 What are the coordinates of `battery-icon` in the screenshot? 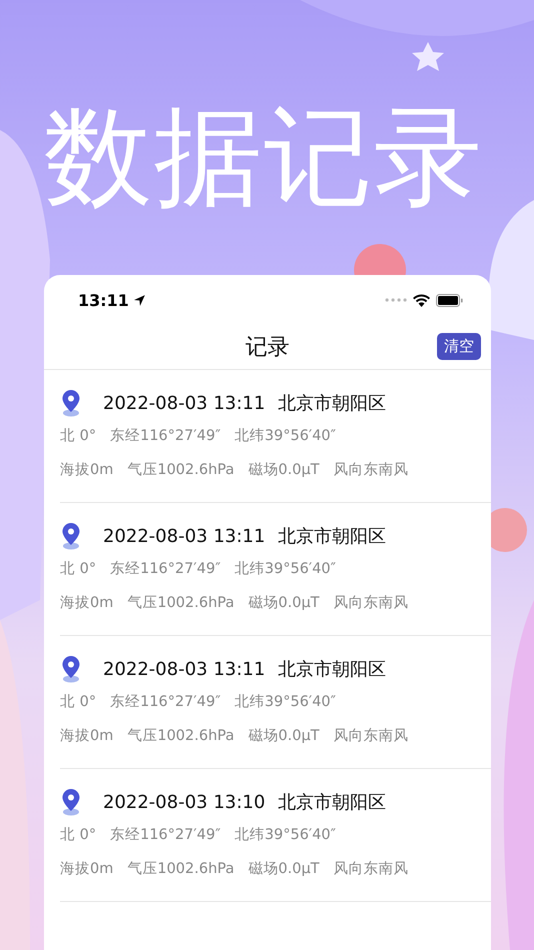 It's located at (449, 300).